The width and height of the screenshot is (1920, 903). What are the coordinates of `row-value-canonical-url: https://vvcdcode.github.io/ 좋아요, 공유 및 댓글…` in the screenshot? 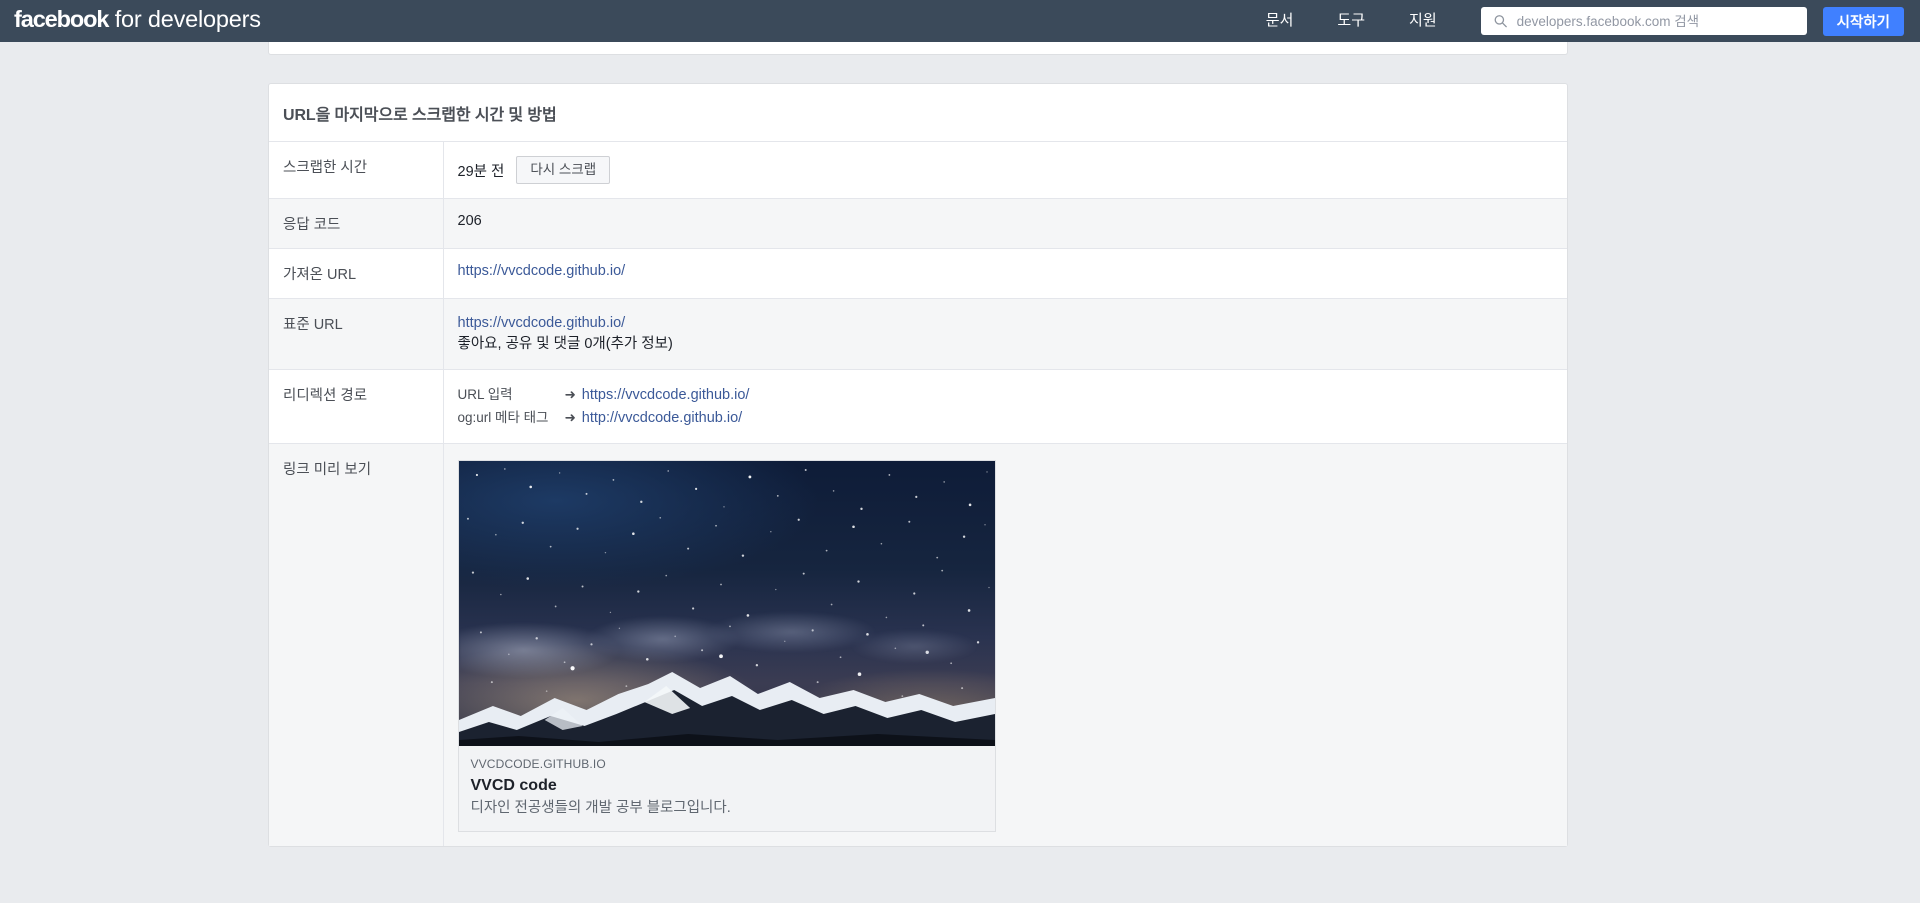 It's located at (1005, 334).